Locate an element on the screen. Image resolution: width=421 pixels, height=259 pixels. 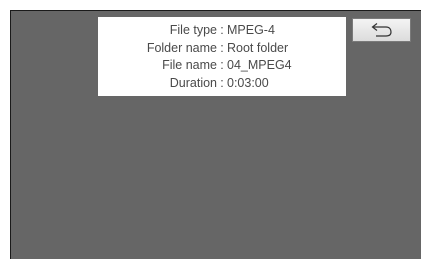
duration-label: Duration is located at coordinates (193, 82).